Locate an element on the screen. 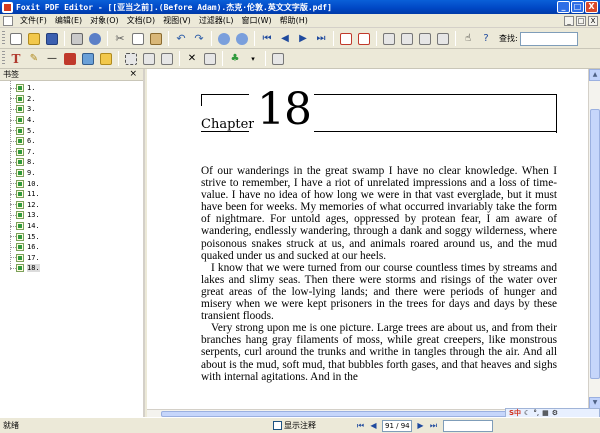 This screenshot has width=600, height=433. select-icon is located at coordinates (131, 58).